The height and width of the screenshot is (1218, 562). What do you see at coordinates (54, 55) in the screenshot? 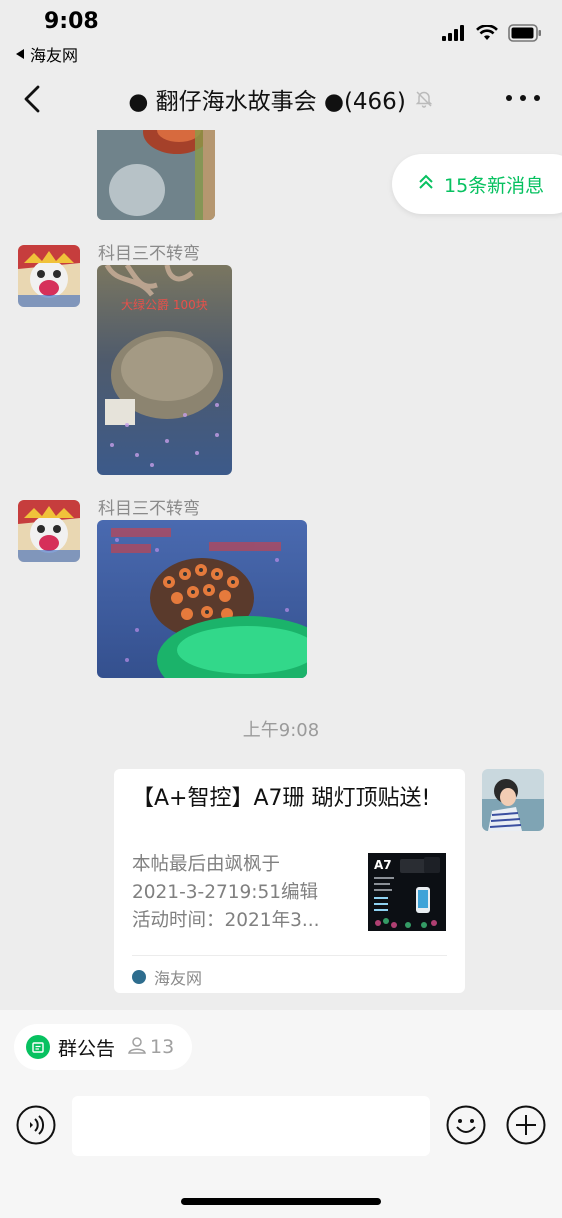
I see `back-app-label: 海友网` at bounding box center [54, 55].